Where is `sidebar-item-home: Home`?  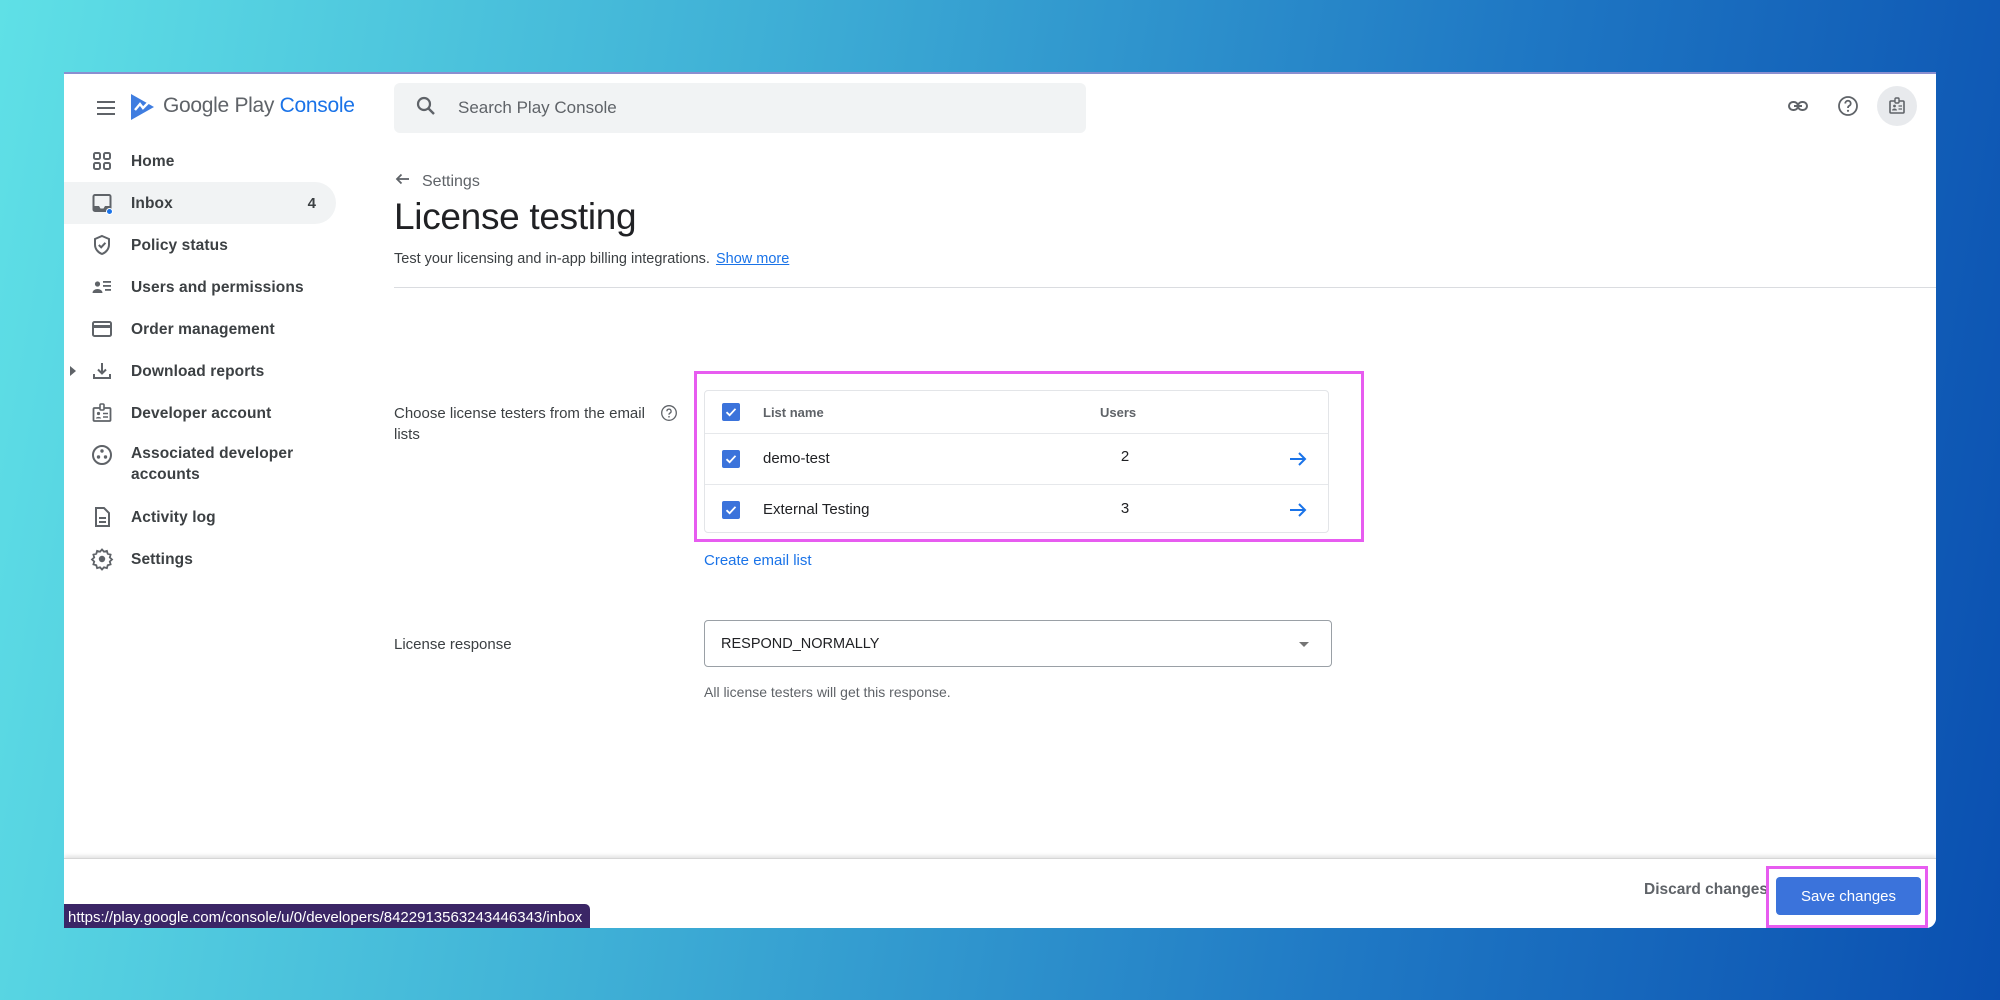 sidebar-item-home: Home is located at coordinates (200, 161).